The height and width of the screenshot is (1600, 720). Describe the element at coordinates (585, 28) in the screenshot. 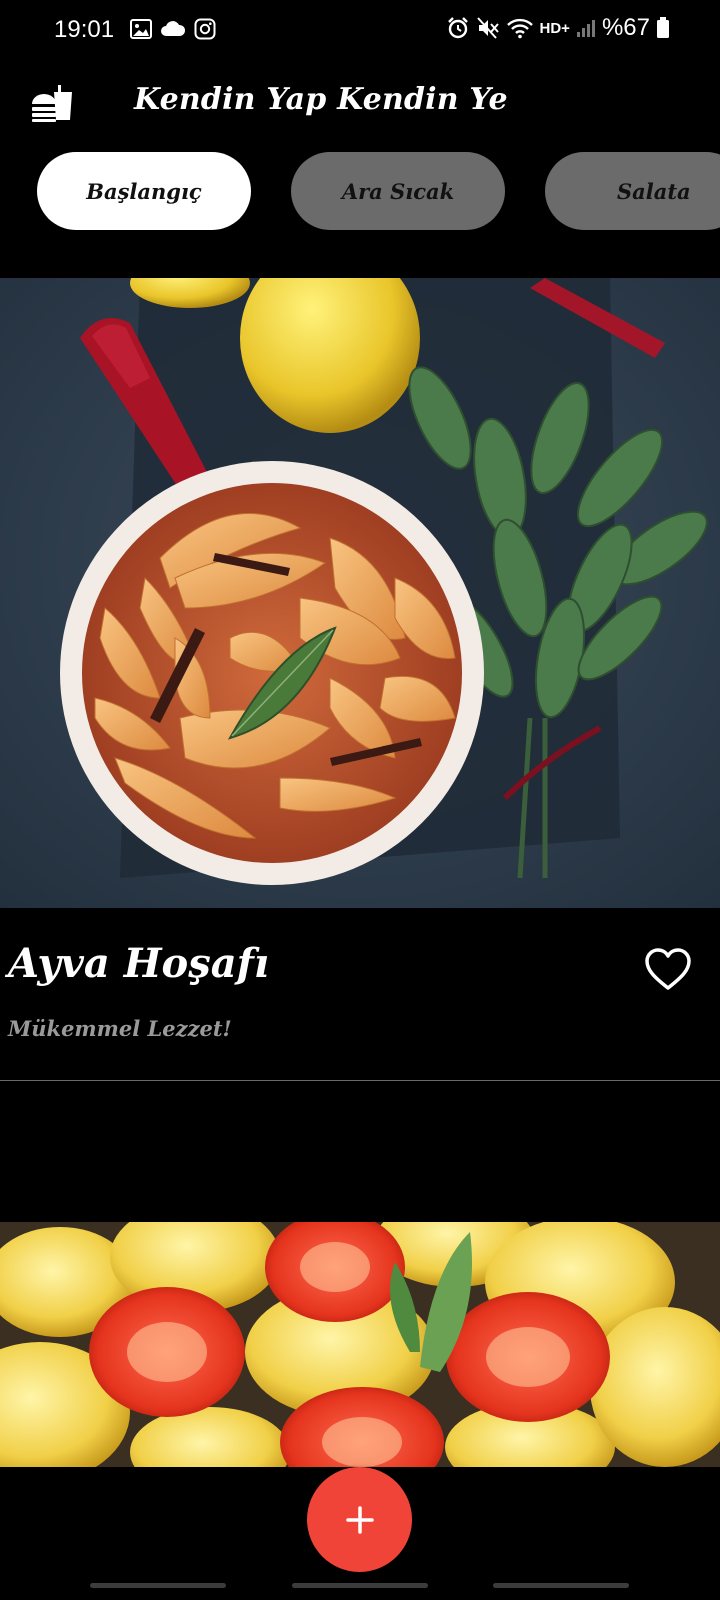

I see `signal-icon` at that location.